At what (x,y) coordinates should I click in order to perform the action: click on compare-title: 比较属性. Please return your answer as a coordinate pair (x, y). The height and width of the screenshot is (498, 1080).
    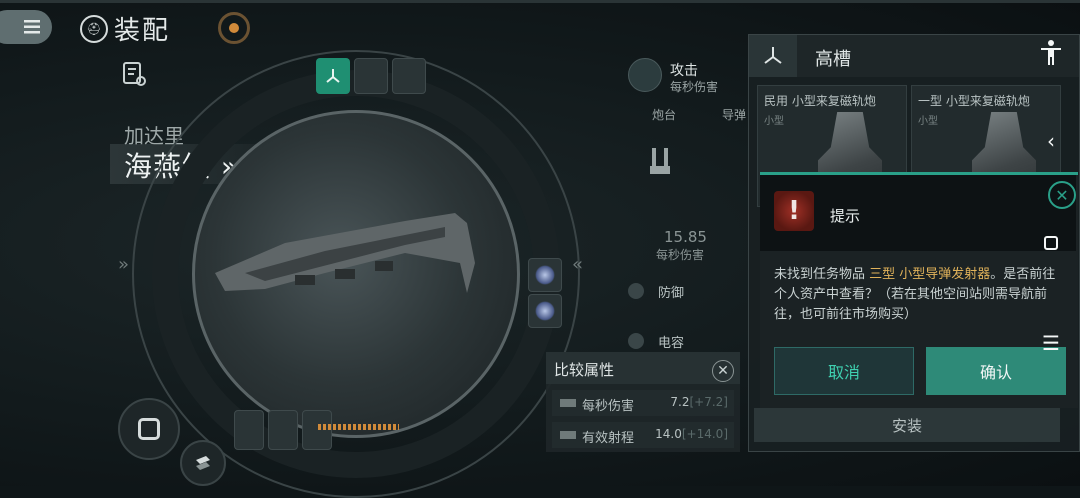
    Looking at the image, I should click on (584, 370).